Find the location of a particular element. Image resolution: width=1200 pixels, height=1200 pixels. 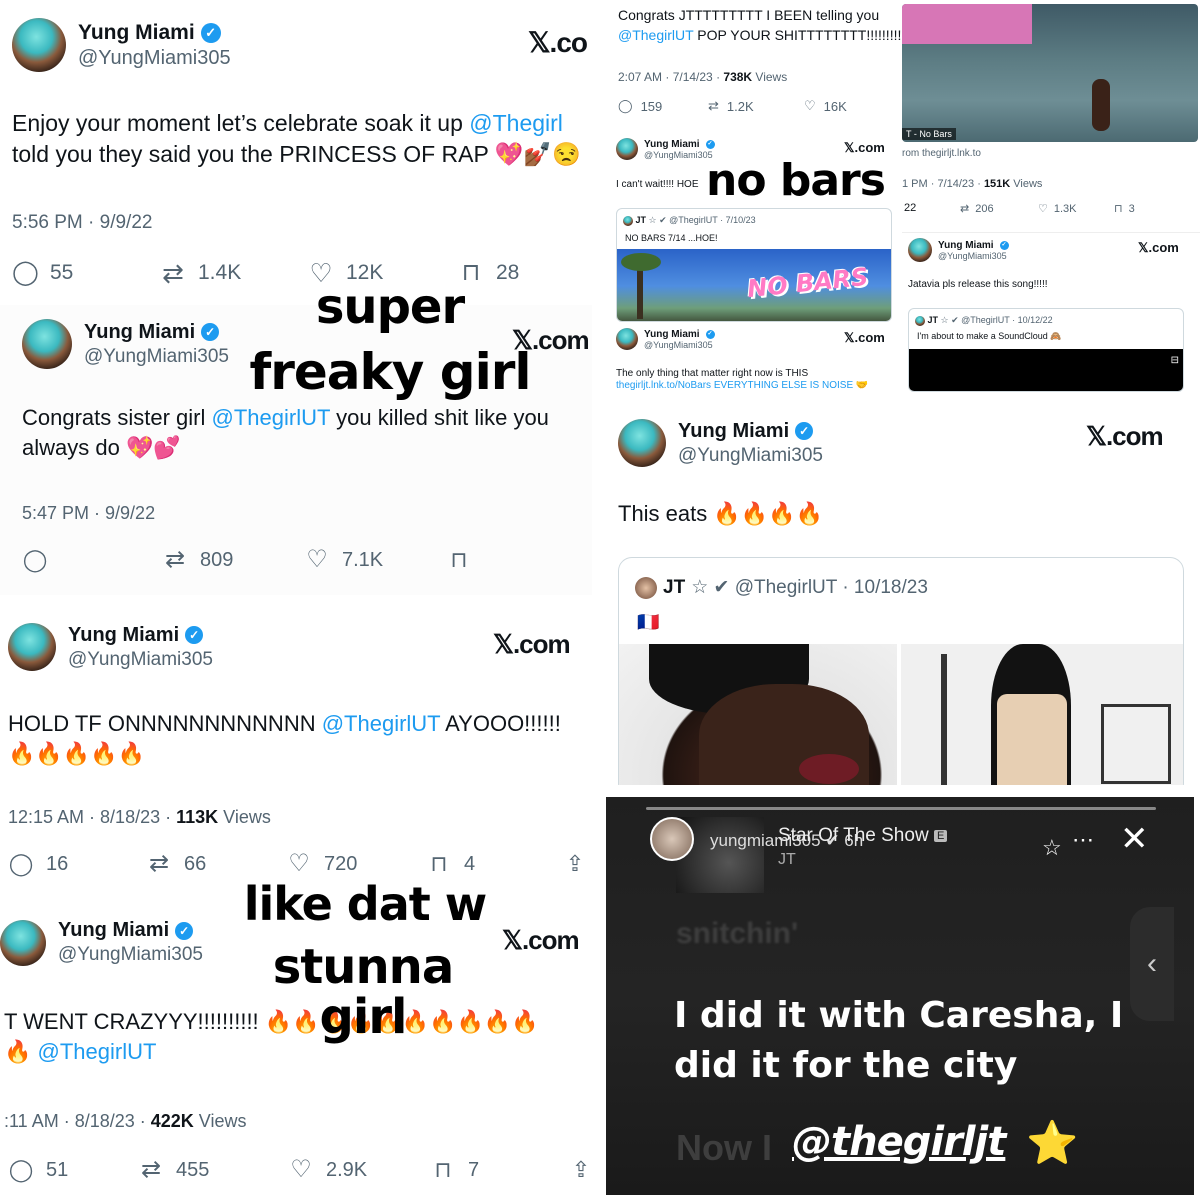

quote-display-name: JT is located at coordinates (674, 588).